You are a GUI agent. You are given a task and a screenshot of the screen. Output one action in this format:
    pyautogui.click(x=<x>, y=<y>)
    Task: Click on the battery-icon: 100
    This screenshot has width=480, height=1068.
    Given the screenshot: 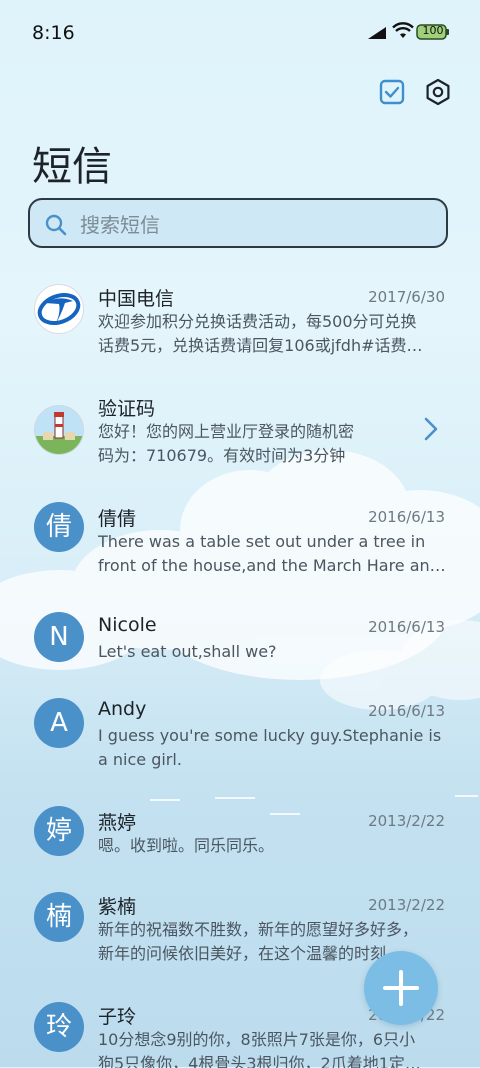 What is the action you would take?
    pyautogui.click(x=433, y=32)
    